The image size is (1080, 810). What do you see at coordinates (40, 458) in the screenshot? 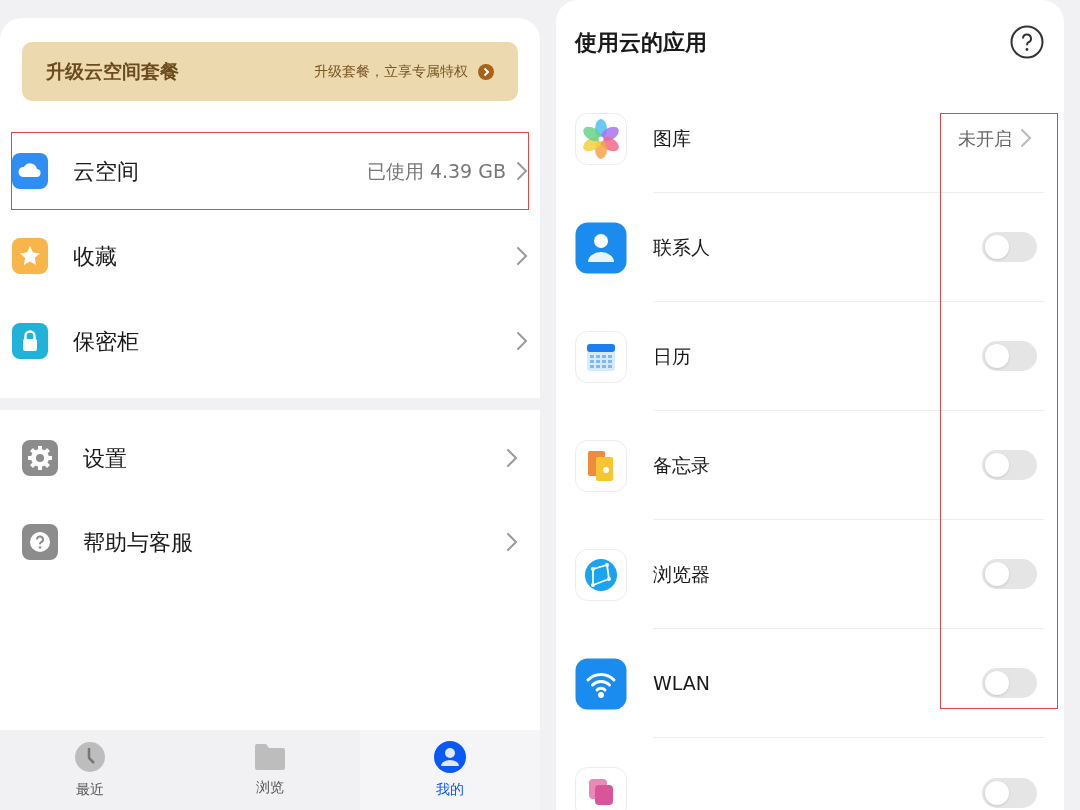
I see `settings-icon` at bounding box center [40, 458].